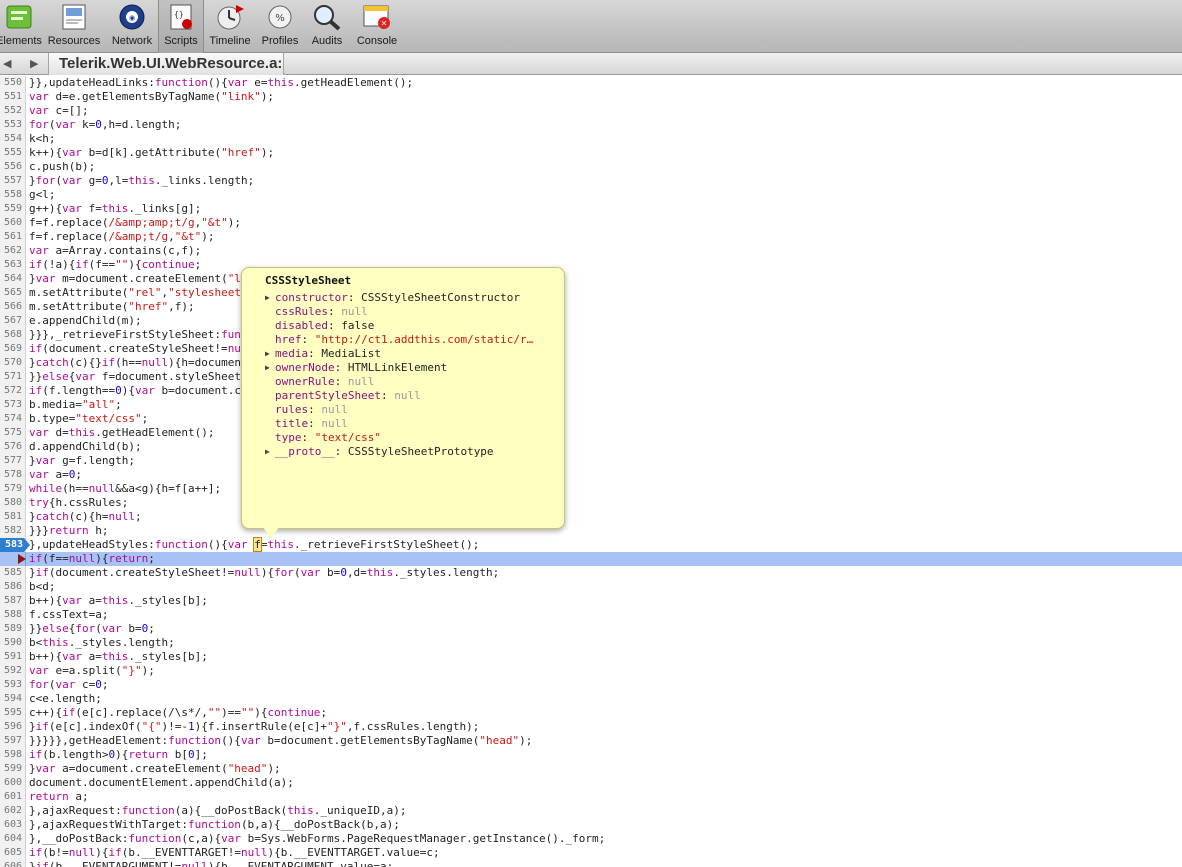  What do you see at coordinates (13, 195) in the screenshot?
I see `line-number: 558` at bounding box center [13, 195].